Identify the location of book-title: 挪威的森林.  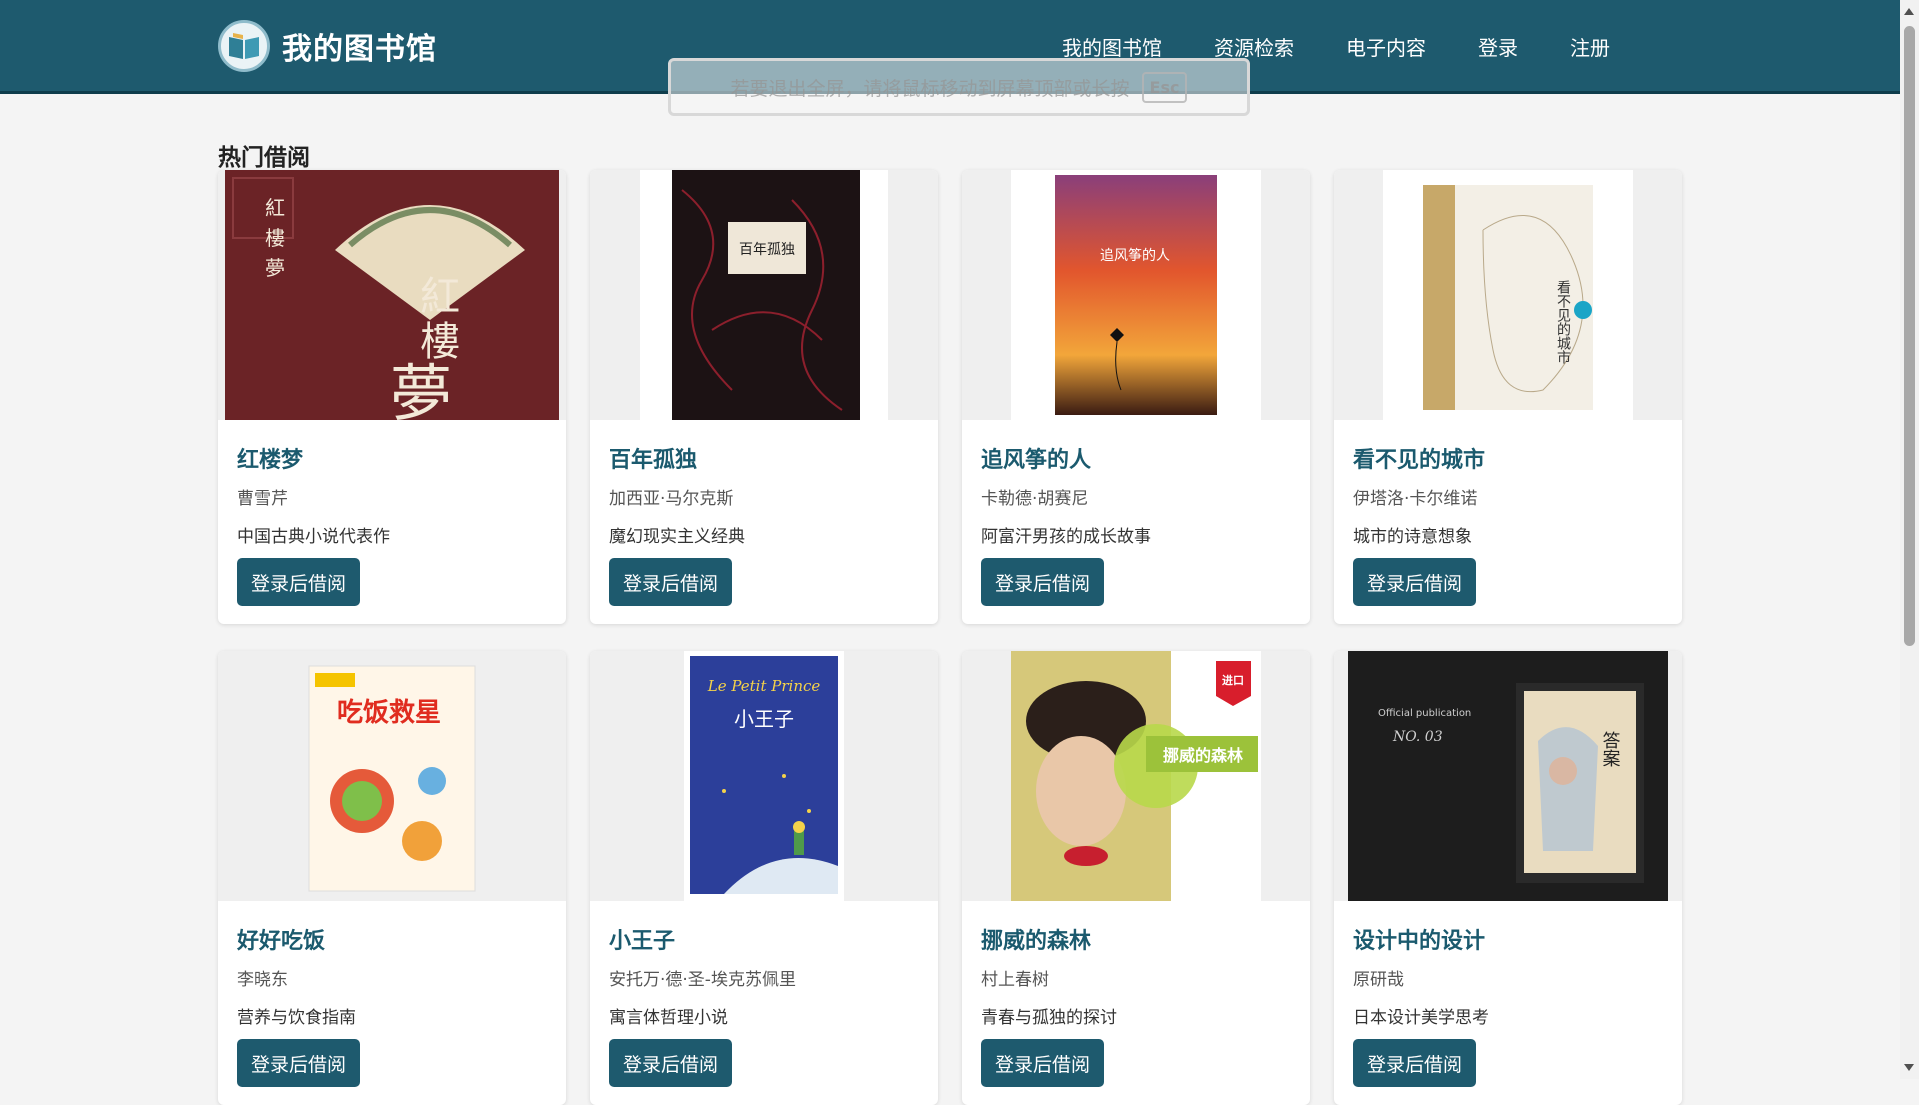
(1036, 939).